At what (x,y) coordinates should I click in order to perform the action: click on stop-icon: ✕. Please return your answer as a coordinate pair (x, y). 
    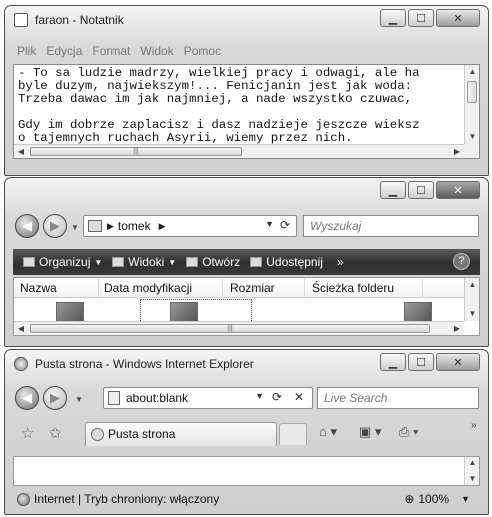
    Looking at the image, I should click on (299, 398).